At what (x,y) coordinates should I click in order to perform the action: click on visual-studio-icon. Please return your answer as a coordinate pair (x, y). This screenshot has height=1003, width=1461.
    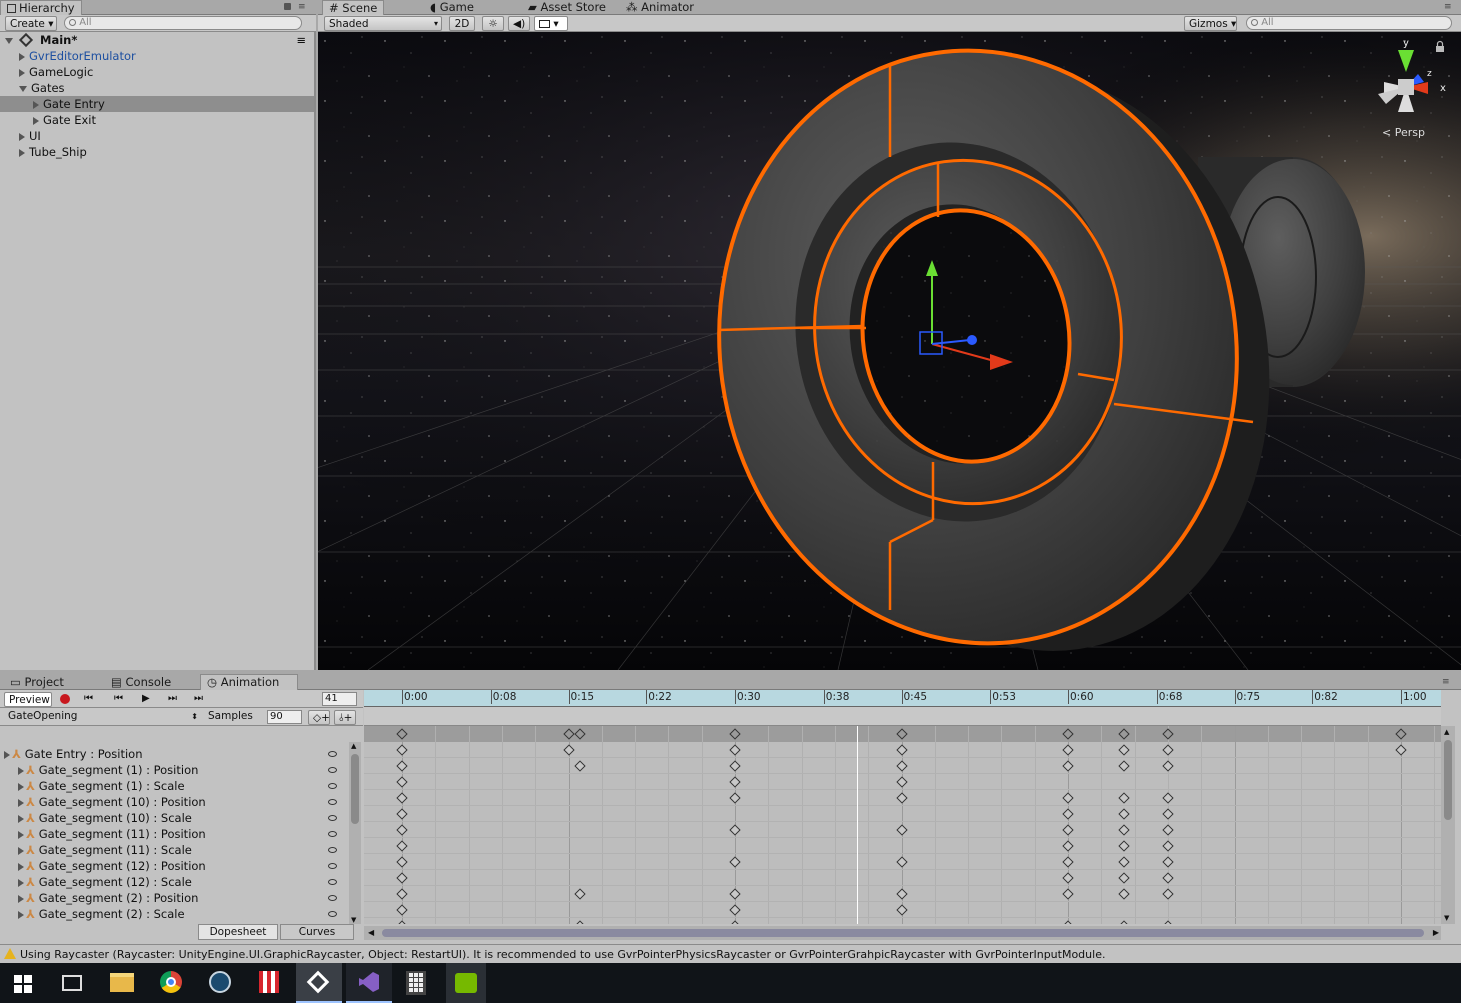
    Looking at the image, I should click on (369, 983).